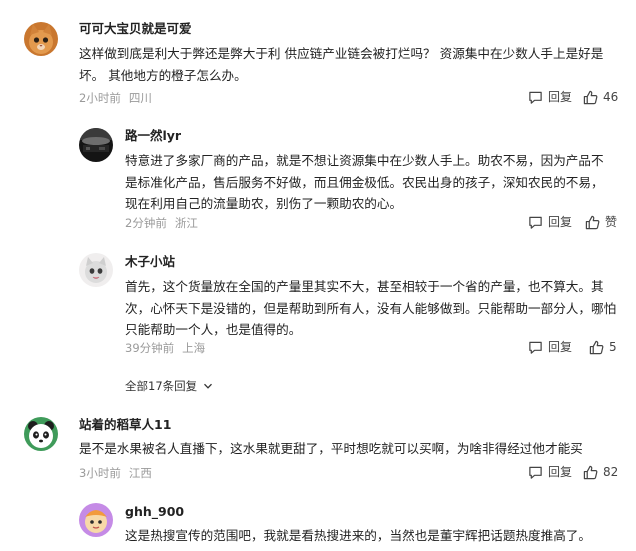  I want to click on cartoon-avatar-icon, so click(96, 520).